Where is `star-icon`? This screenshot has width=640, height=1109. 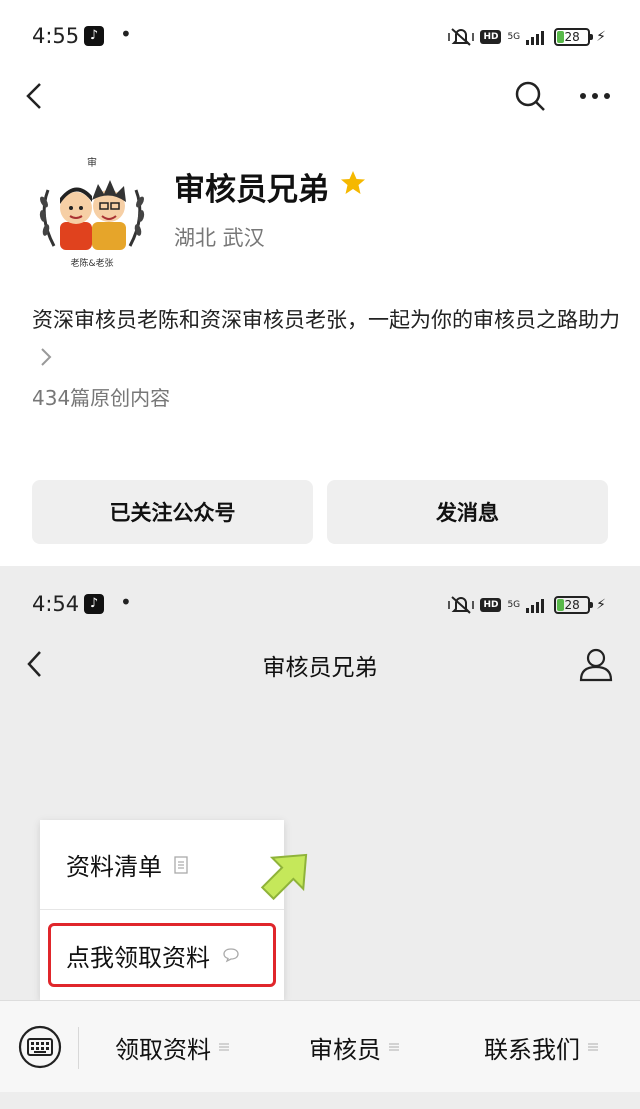
star-icon is located at coordinates (353, 182).